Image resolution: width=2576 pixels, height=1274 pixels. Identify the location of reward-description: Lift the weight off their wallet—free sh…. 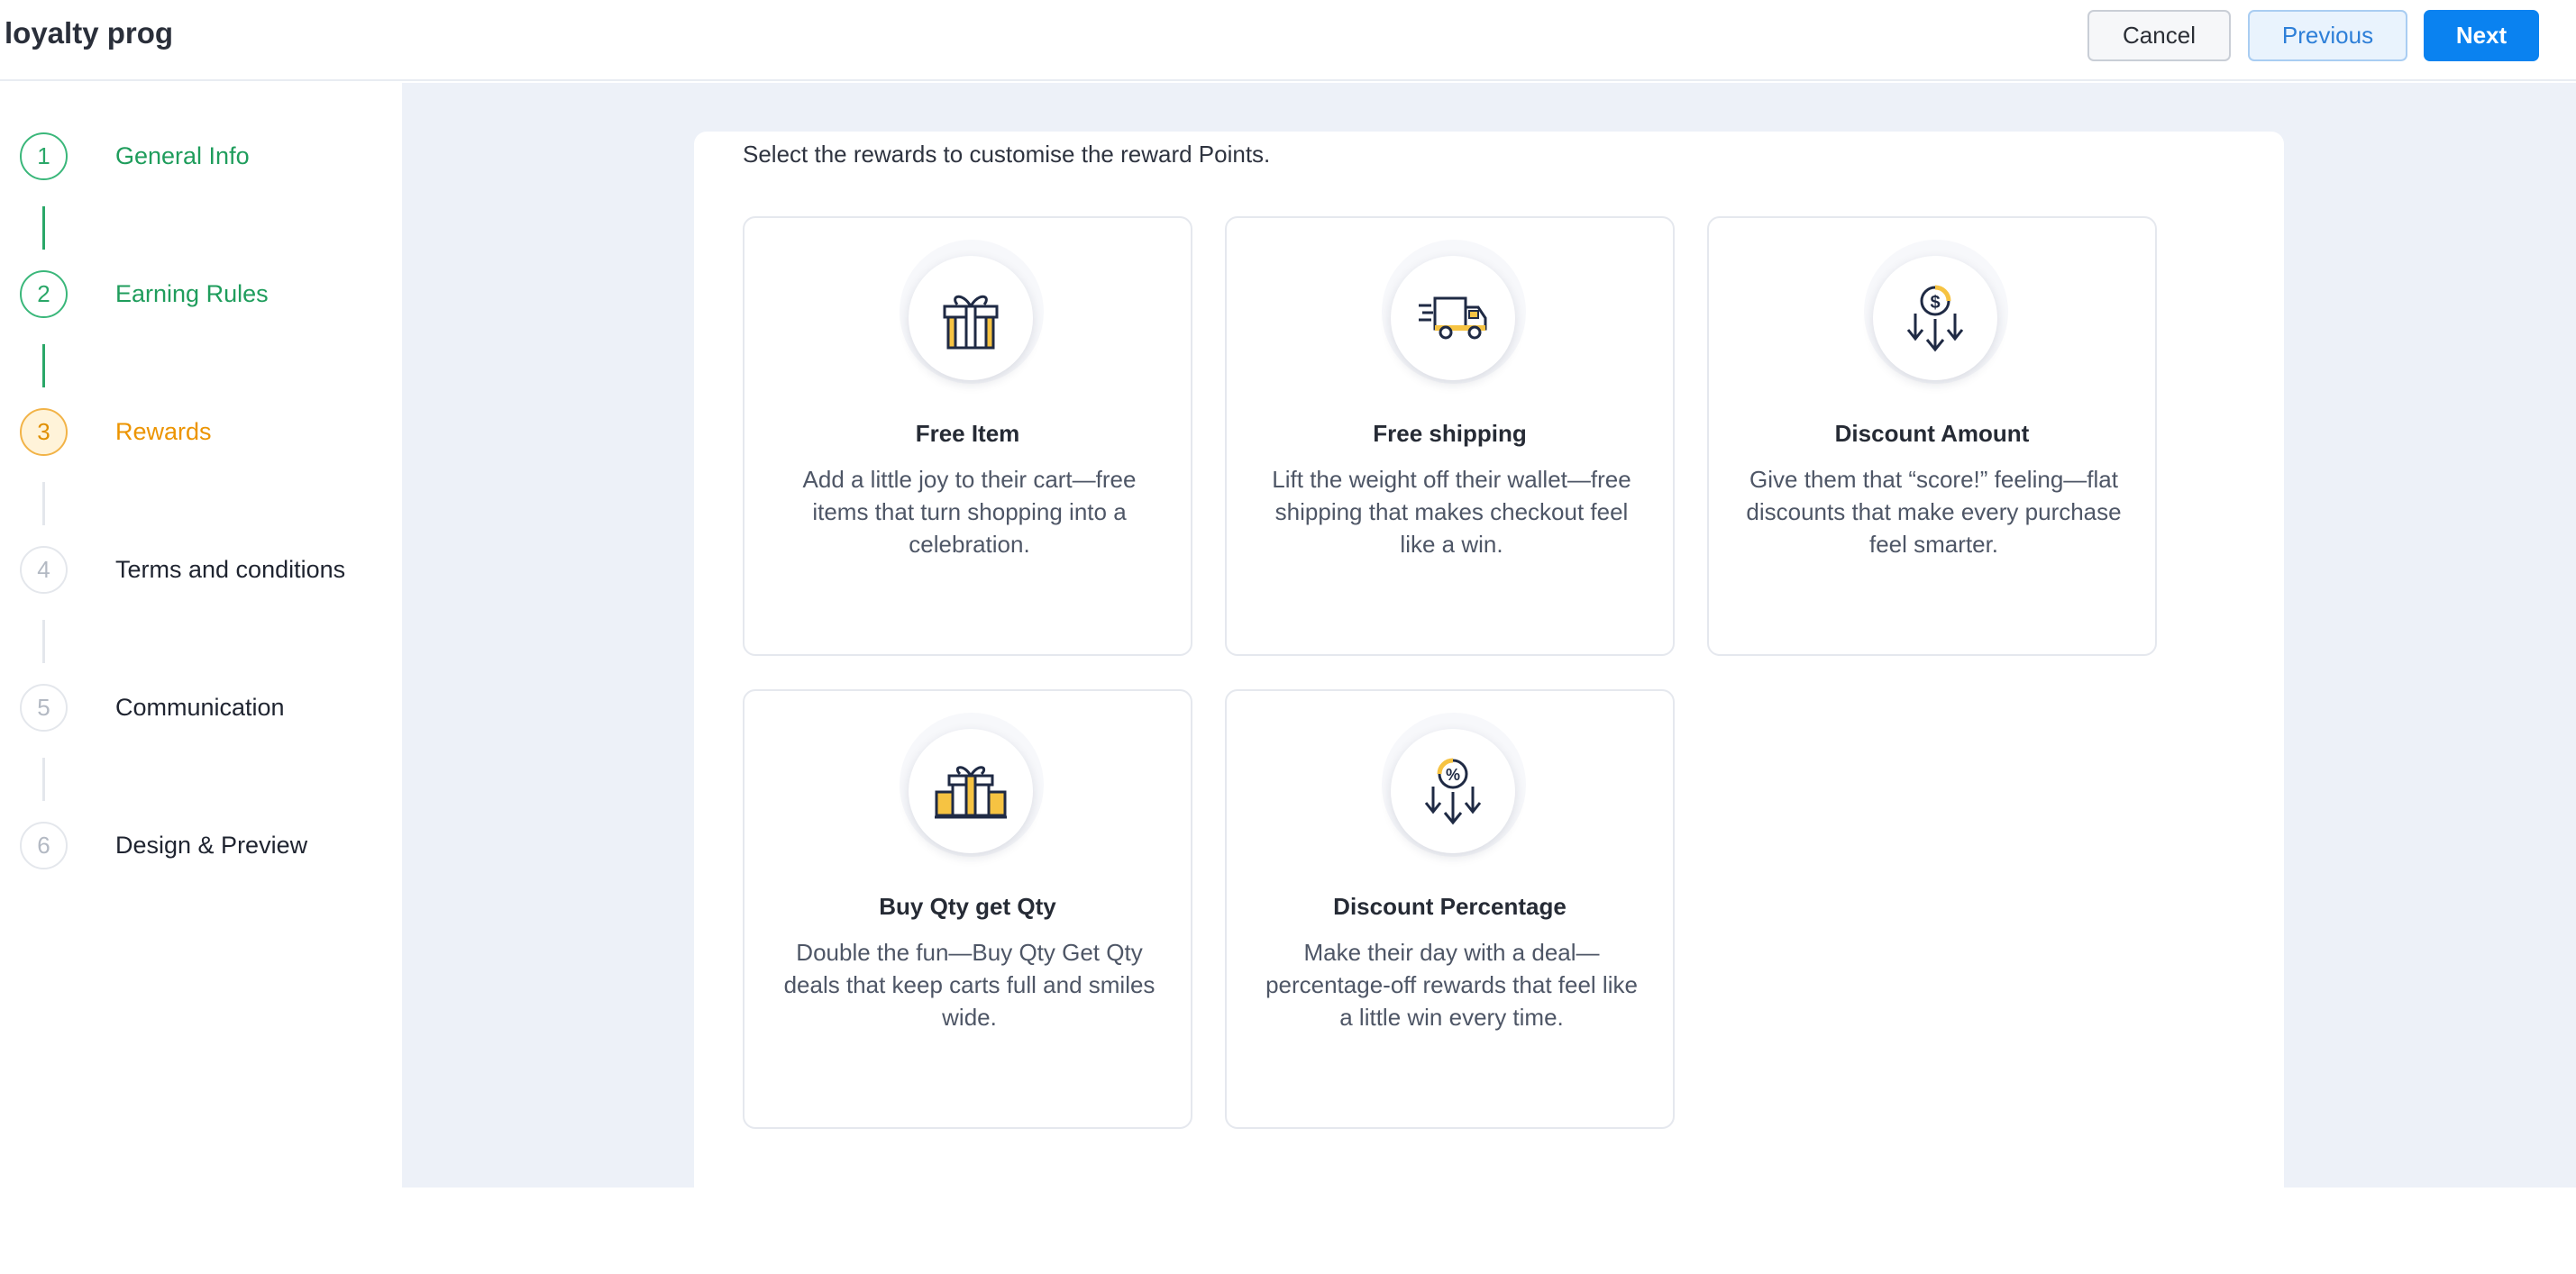
(1451, 512).